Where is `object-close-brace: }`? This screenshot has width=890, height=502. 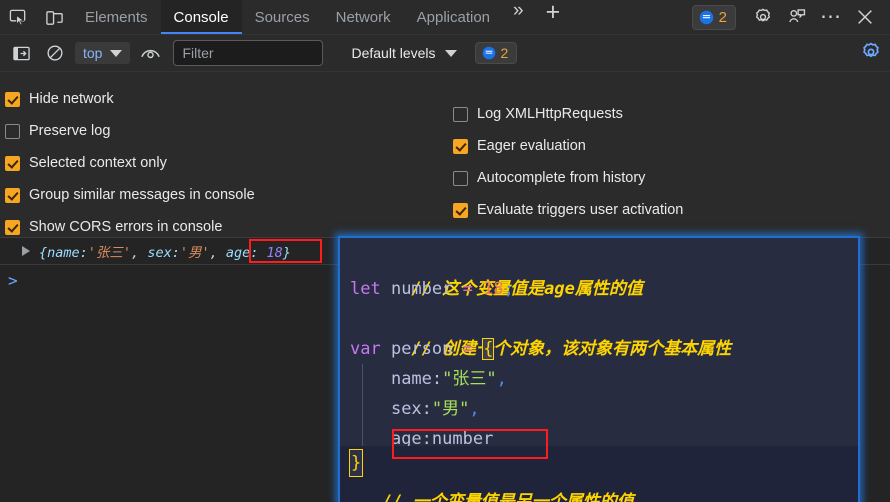 object-close-brace: } is located at coordinates (286, 253).